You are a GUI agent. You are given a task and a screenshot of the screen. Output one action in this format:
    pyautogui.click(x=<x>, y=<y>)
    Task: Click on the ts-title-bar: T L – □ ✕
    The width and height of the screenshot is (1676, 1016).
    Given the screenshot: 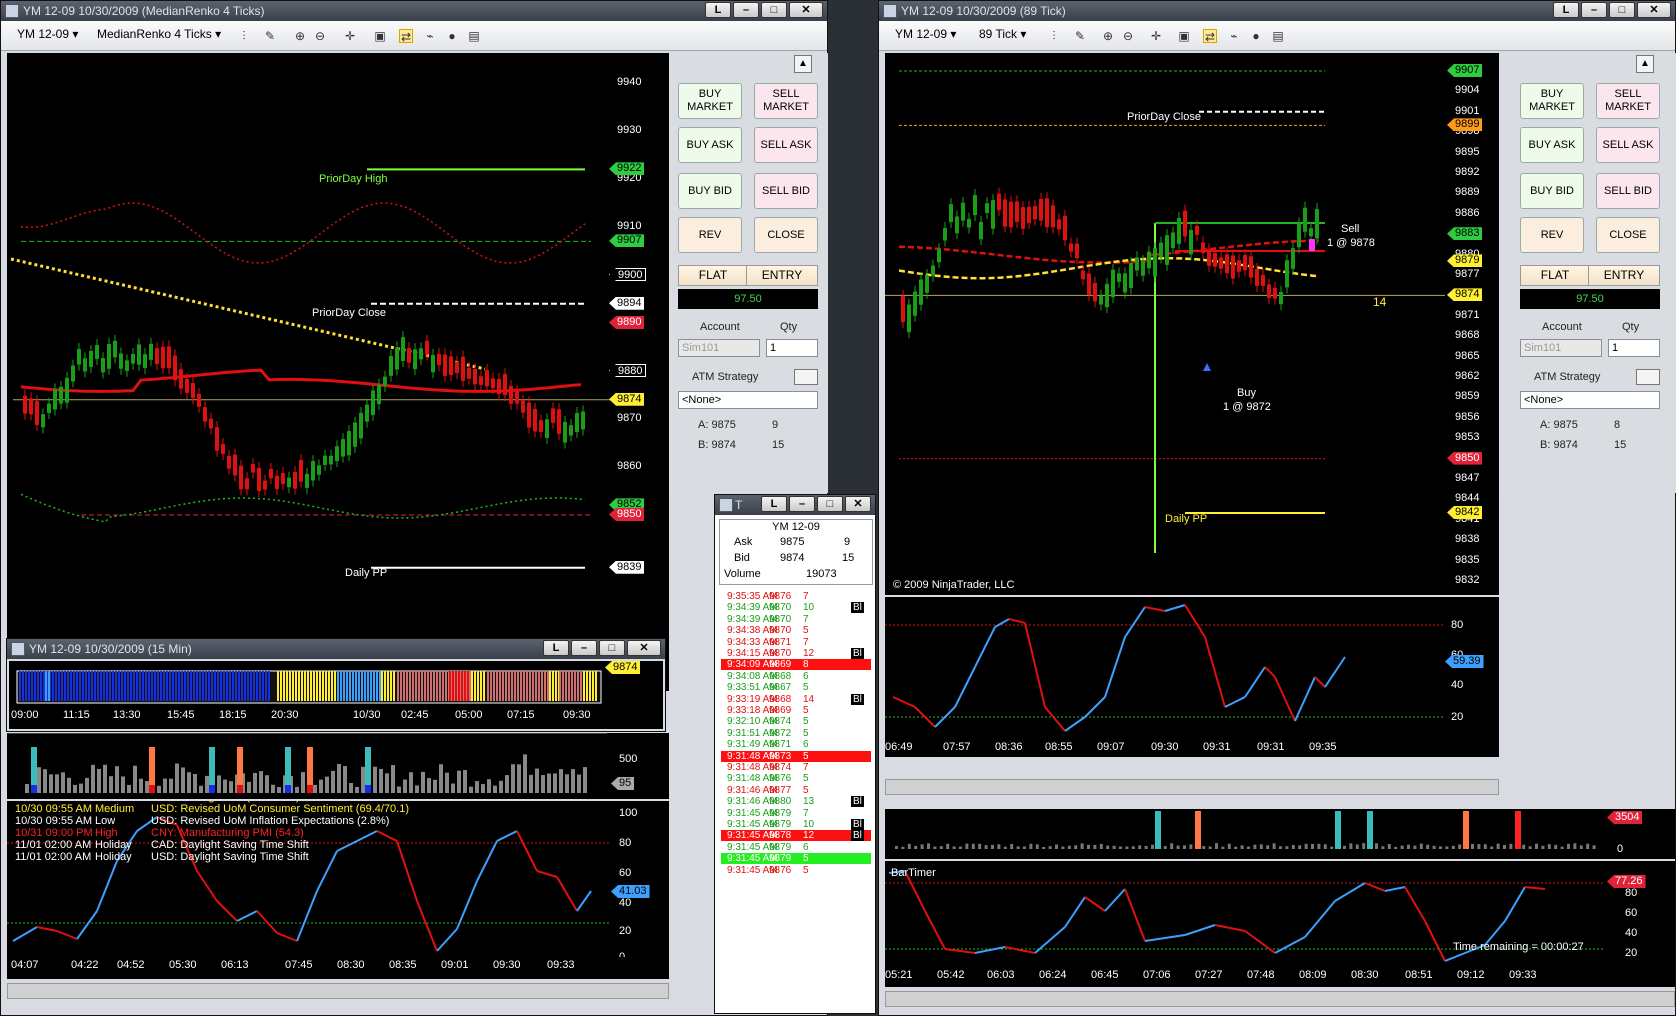 What is the action you would take?
    pyautogui.click(x=795, y=505)
    